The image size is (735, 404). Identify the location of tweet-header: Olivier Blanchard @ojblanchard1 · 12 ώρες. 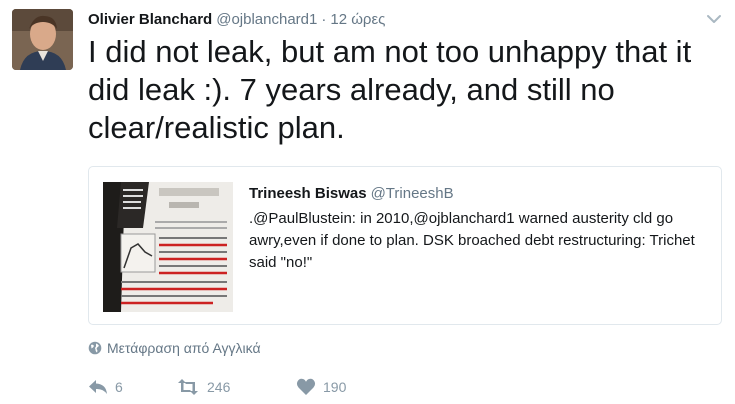
(406, 20).